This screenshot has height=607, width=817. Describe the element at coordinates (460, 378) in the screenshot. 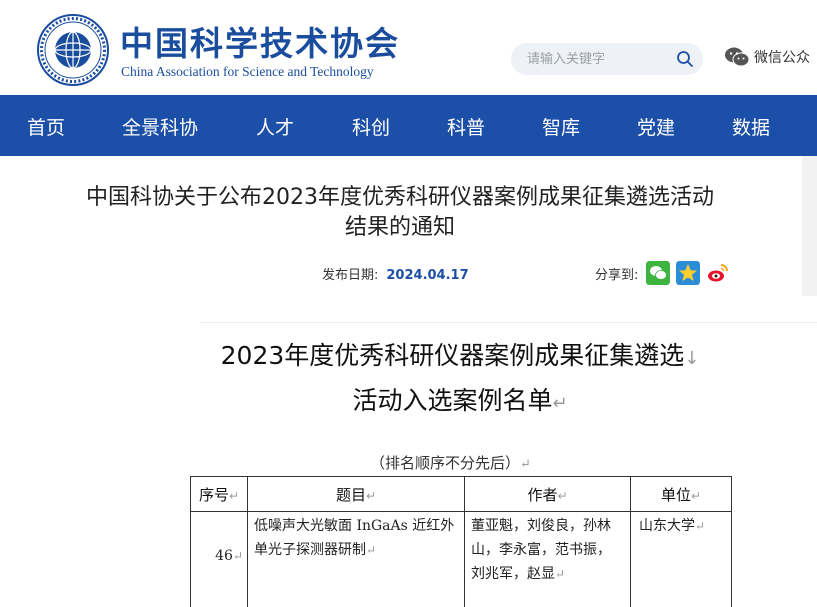

I see `document-title: 2023年度优秀科研仪器案例成果征集遴选↓ 活动入选案例名单↵` at that location.